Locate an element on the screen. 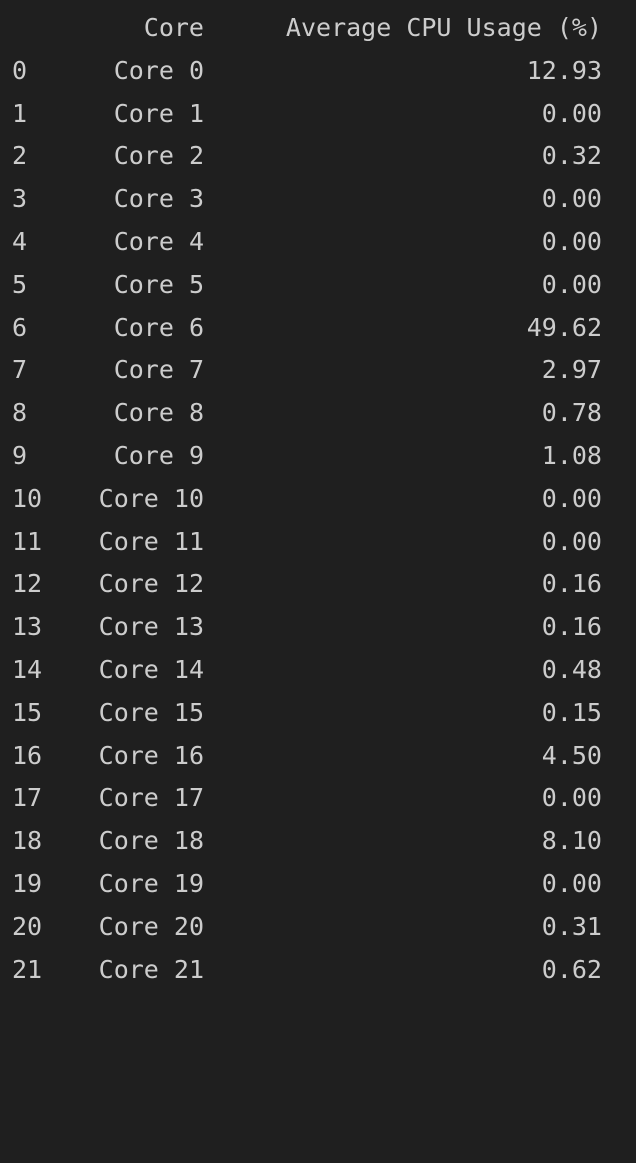 The width and height of the screenshot is (636, 1163). row-index: 2 is located at coordinates (20, 156).